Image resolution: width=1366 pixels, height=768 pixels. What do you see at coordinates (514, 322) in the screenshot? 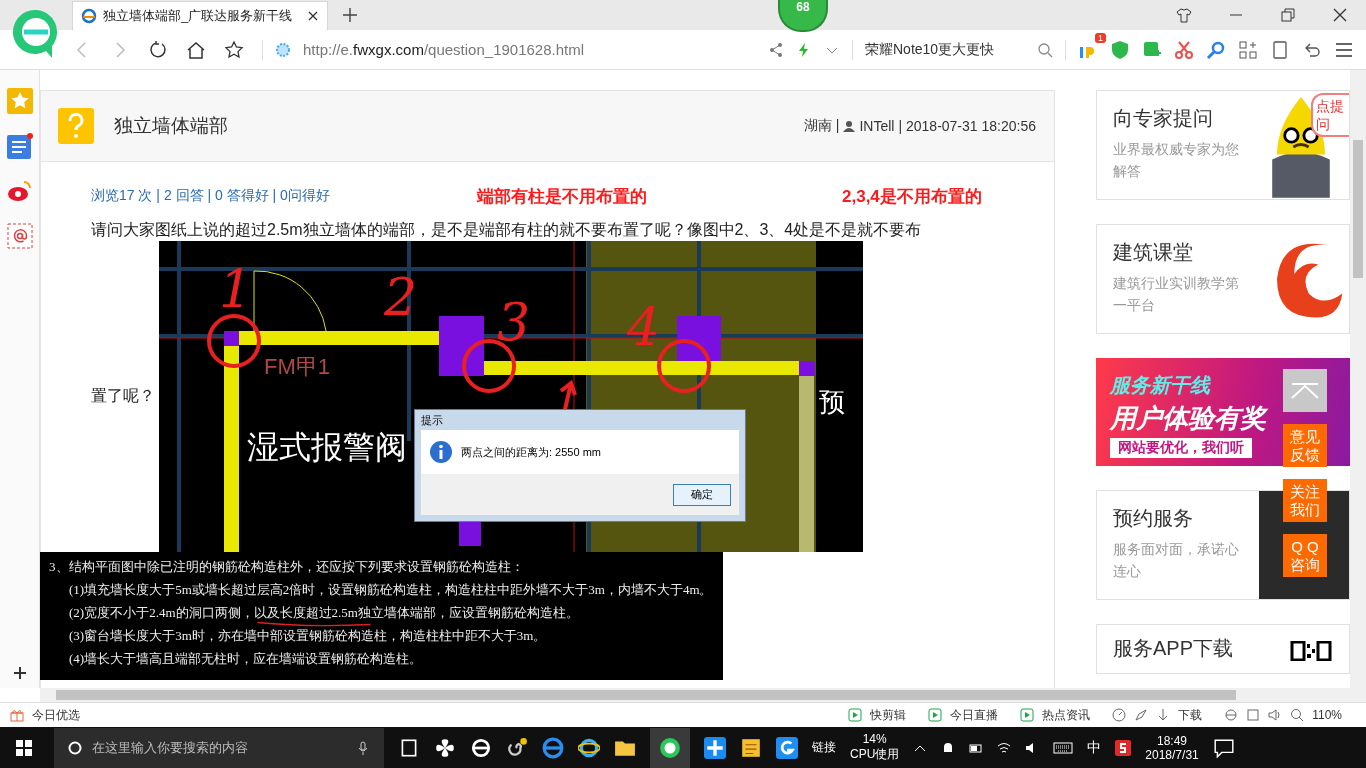
I see `handwritten-number: 3` at bounding box center [514, 322].